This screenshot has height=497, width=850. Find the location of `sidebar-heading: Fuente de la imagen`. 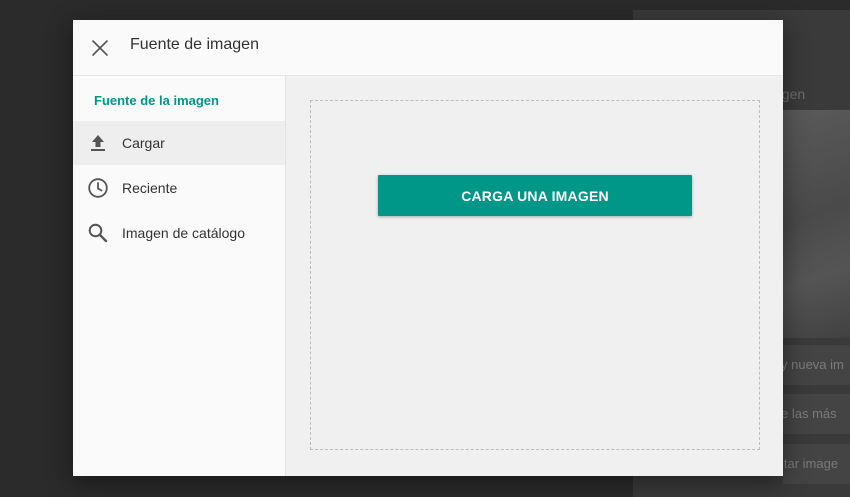

sidebar-heading: Fuente de la imagen is located at coordinates (156, 100).